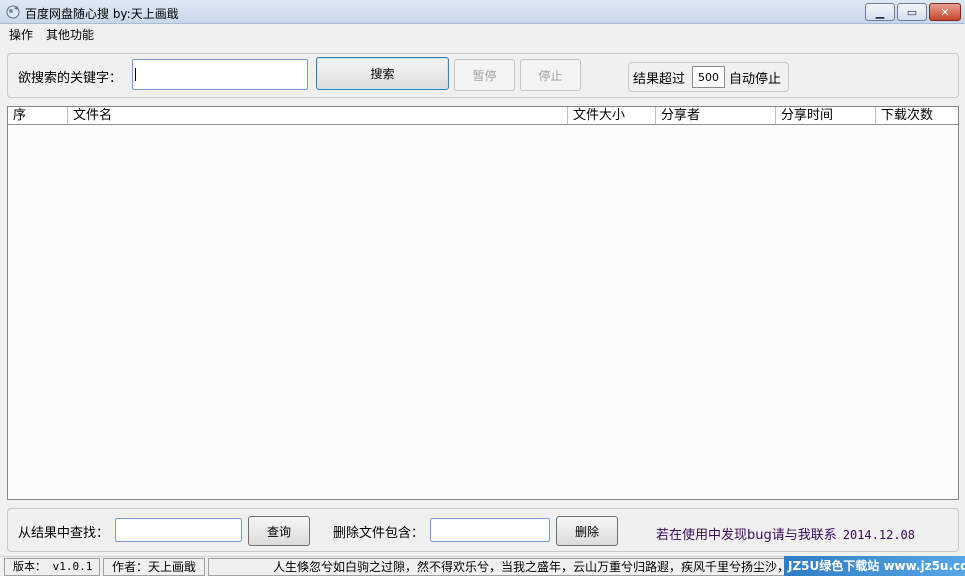  I want to click on status-author: 作者：天上画戢, so click(154, 567).